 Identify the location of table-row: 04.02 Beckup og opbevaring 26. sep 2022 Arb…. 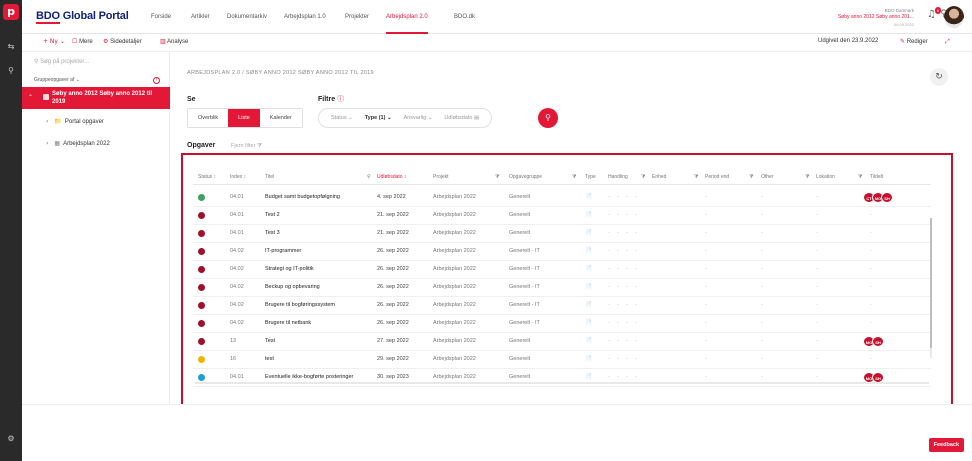
(562, 288).